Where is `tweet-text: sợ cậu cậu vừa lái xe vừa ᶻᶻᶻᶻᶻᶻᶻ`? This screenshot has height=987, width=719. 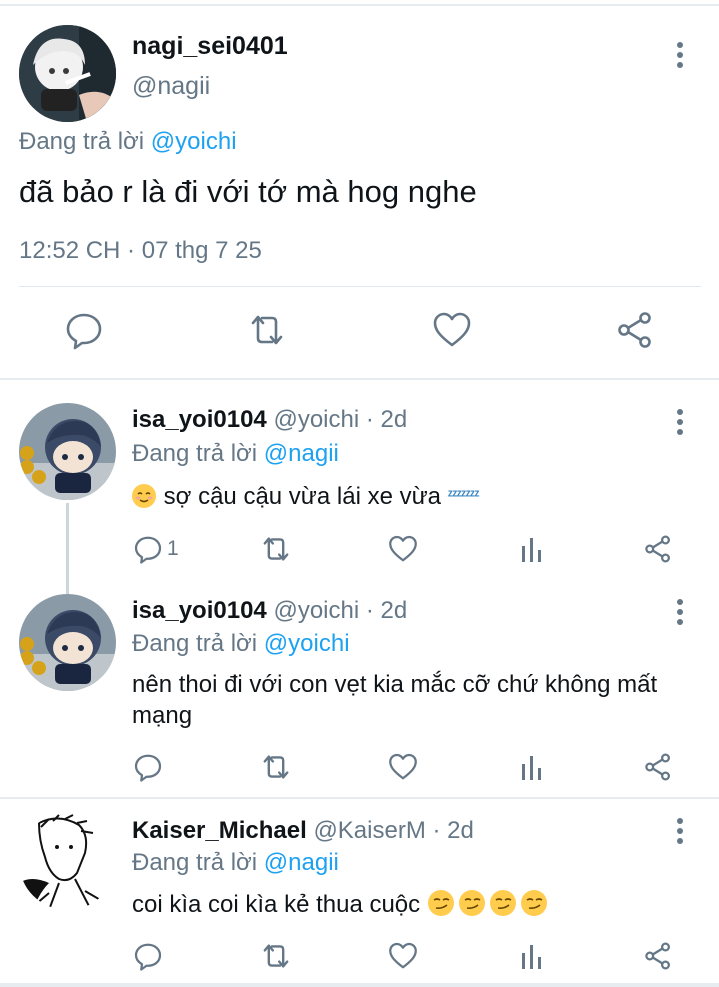 tweet-text: sợ cậu cậu vừa lái xe vừa ᶻᶻᶻᶻᶻᶻᶻ is located at coordinates (402, 496).